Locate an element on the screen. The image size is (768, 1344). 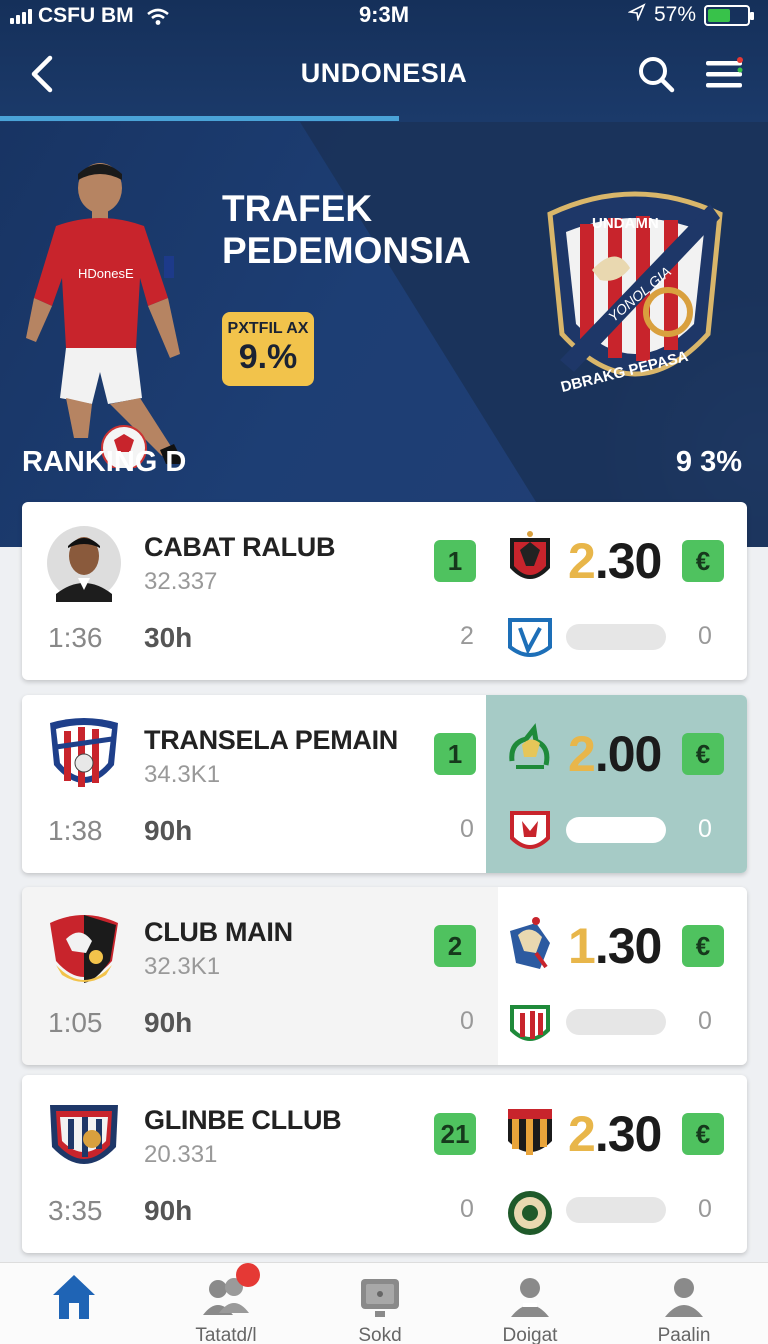
nav-home is located at coordinates (74, 1299).